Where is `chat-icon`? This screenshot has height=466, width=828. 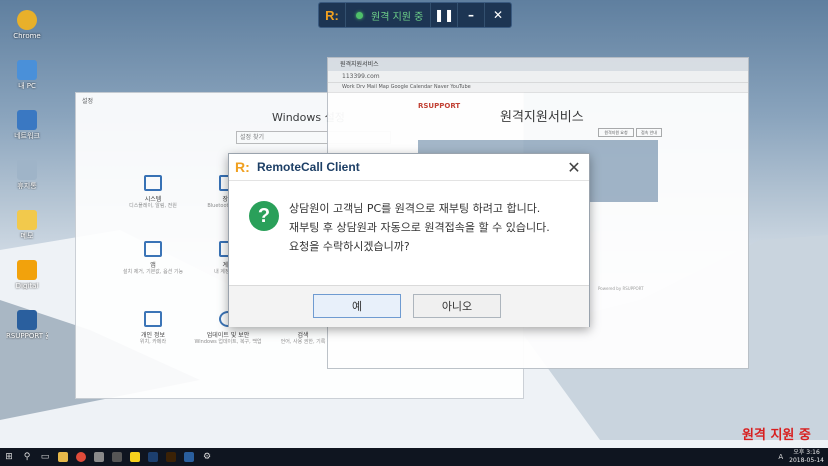
chat-icon is located at coordinates (135, 457).